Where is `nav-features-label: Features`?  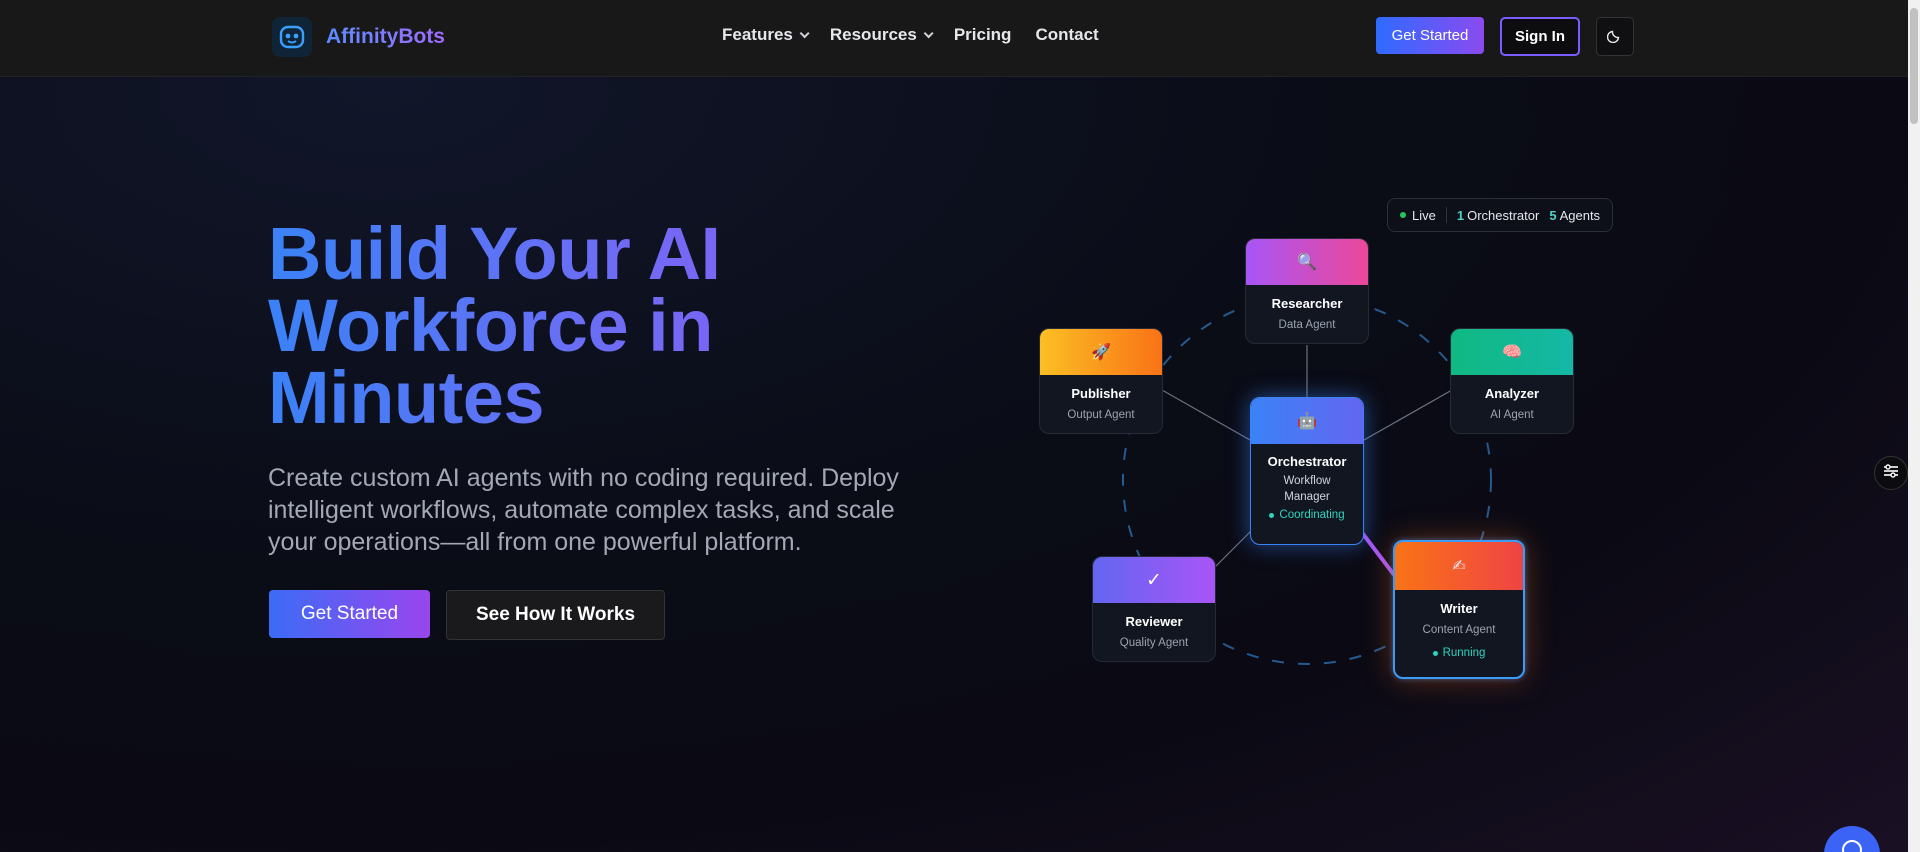 nav-features-label: Features is located at coordinates (757, 34).